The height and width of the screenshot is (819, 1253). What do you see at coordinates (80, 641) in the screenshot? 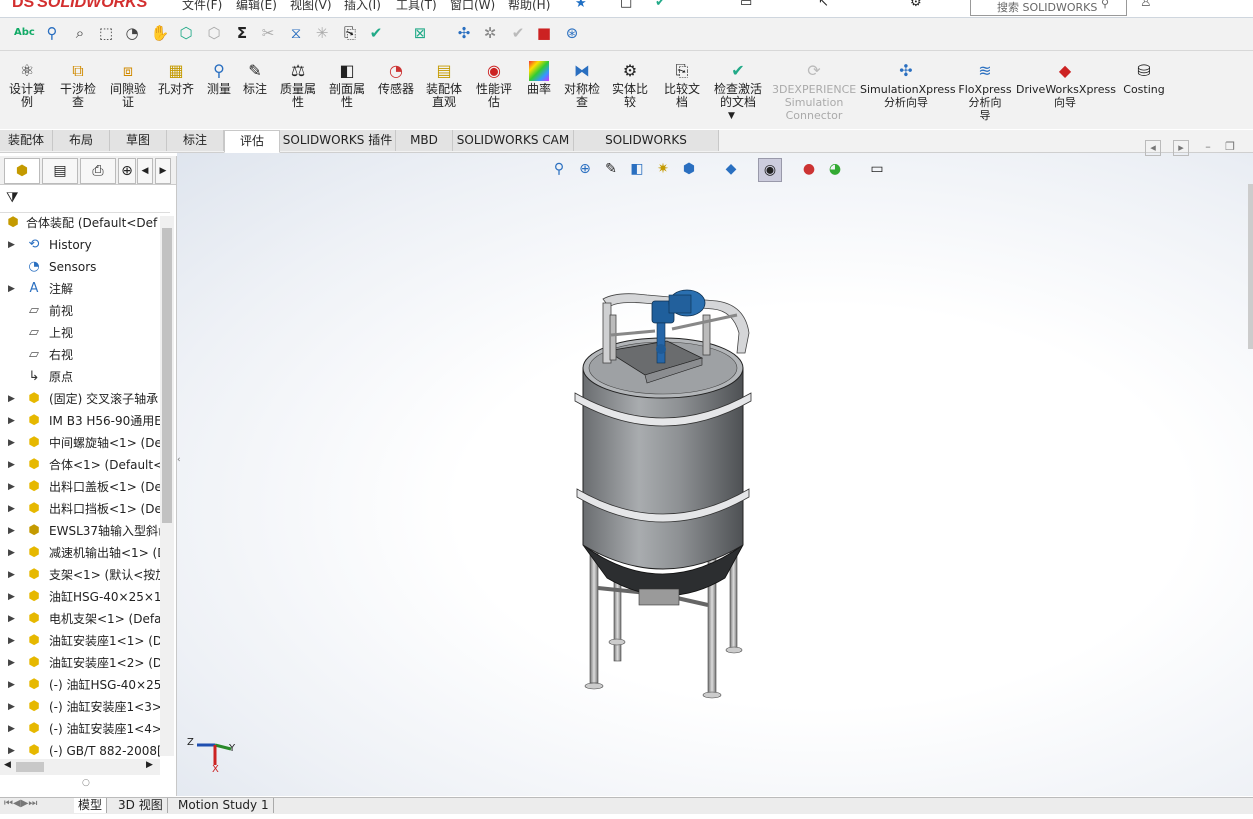
I see `tree-item: ▶ ⬢ 油缸安装座1<1> (D` at bounding box center [80, 641].